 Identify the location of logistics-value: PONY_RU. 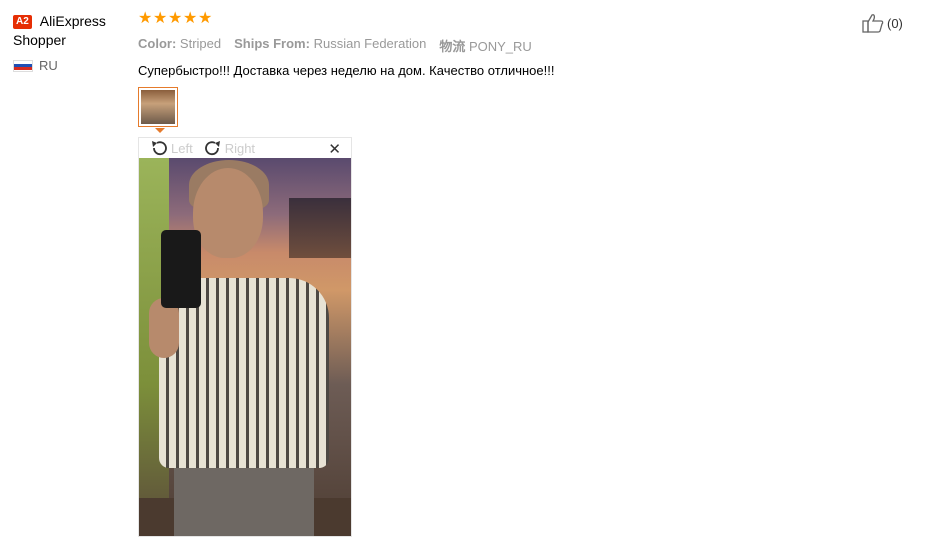
(500, 46).